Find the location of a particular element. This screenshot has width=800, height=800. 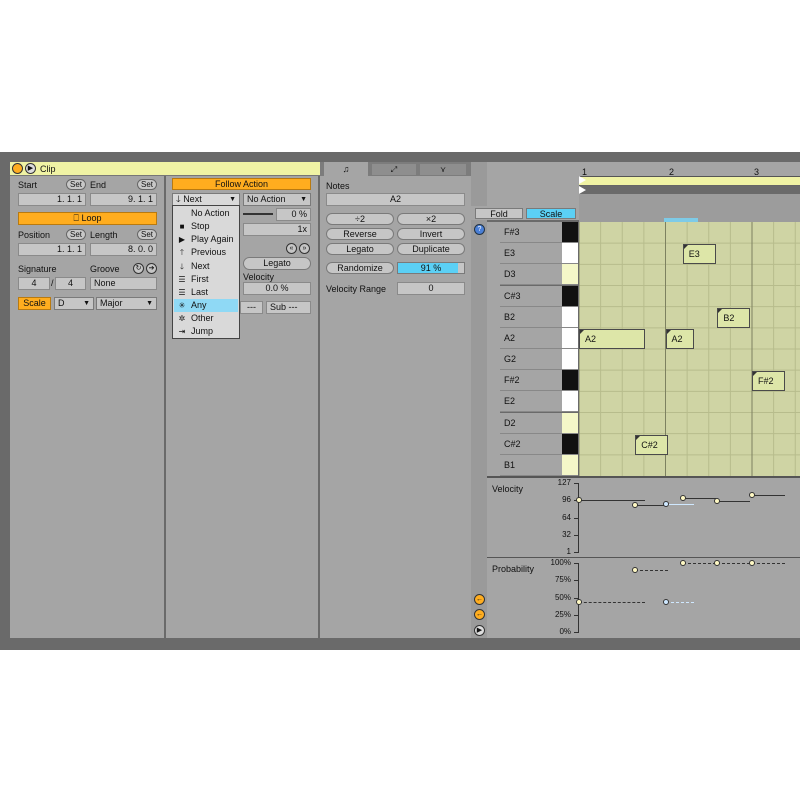

follow-action-toggle: Follow Action is located at coordinates (241, 184).